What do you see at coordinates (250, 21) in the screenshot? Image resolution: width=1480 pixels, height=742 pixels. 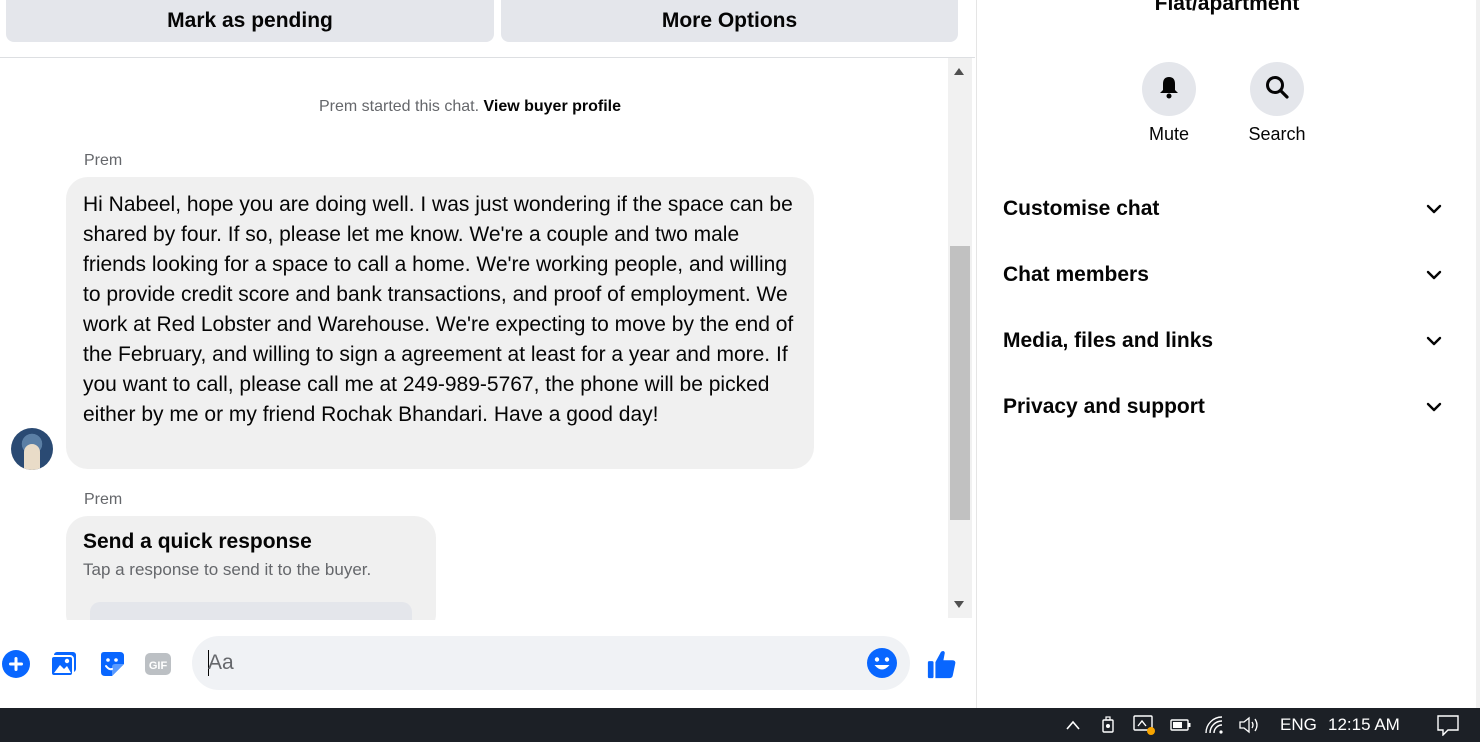 I see `mark-as-pending-button: Mark as pending` at bounding box center [250, 21].